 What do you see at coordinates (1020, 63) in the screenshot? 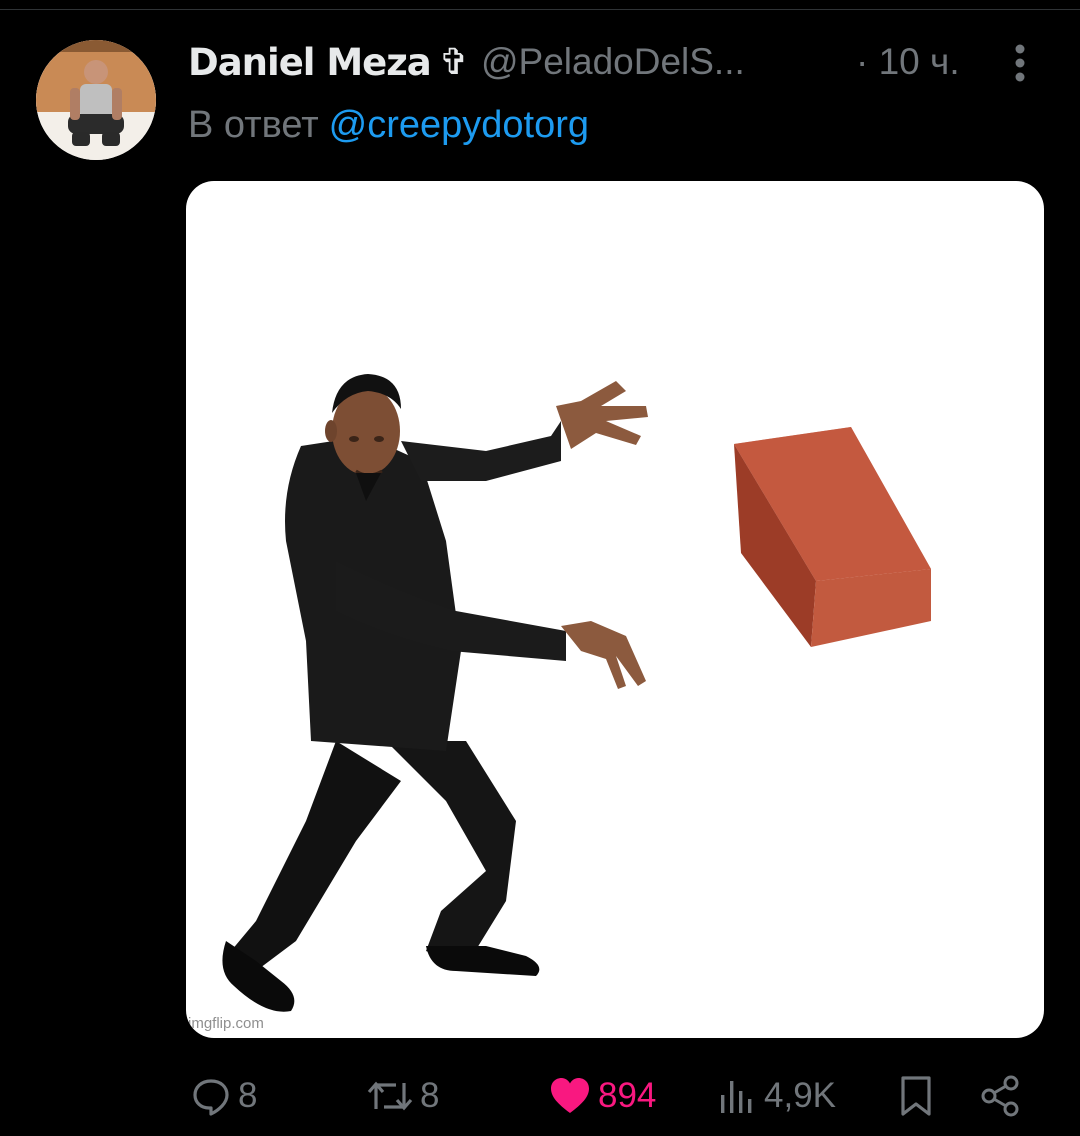
I see `more-options-icon` at bounding box center [1020, 63].